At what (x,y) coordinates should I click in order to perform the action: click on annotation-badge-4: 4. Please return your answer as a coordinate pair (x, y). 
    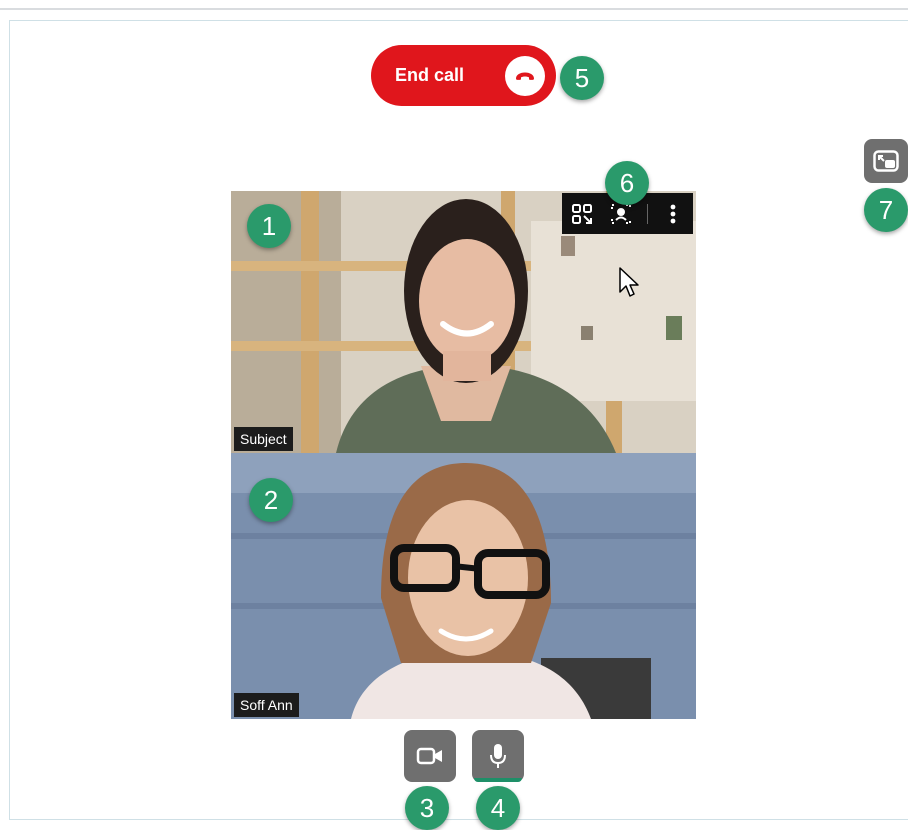
    Looking at the image, I should click on (498, 808).